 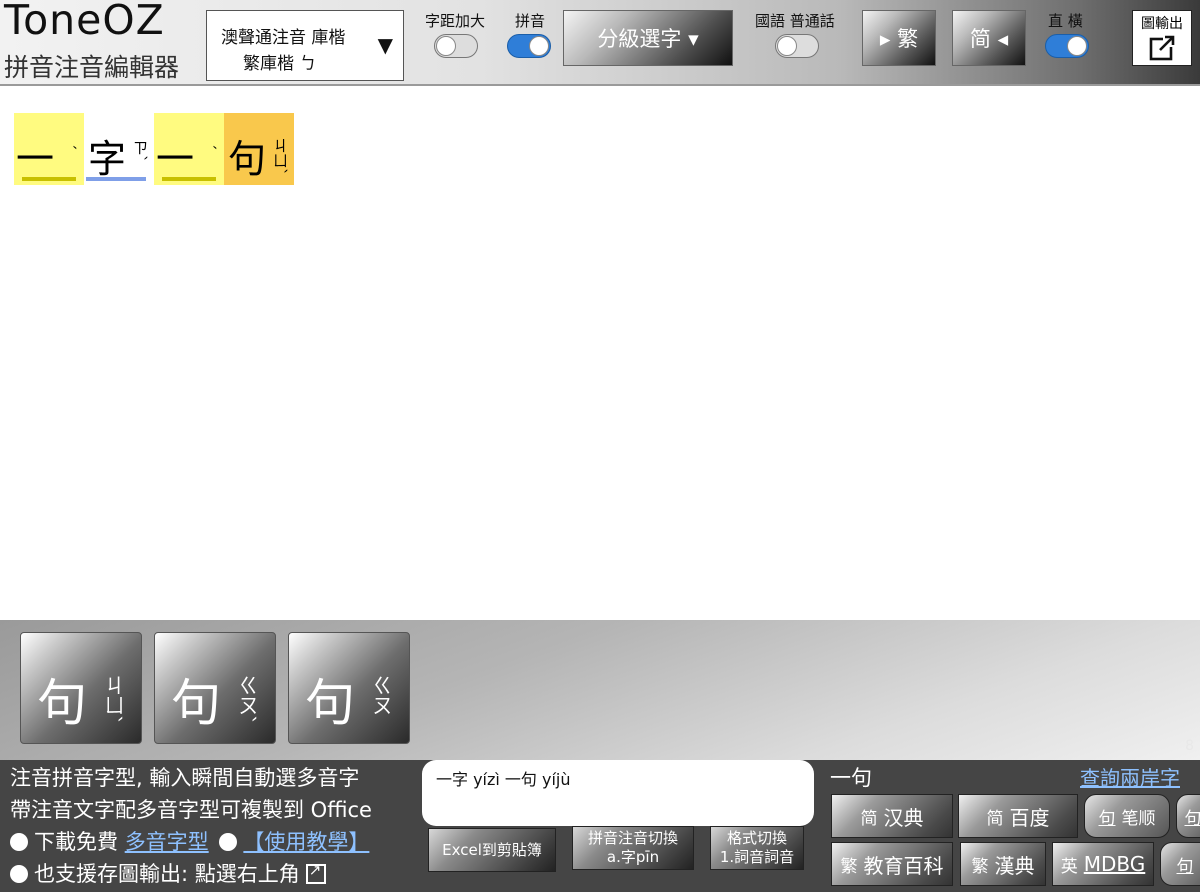 I want to click on query-cross-strait-link: 查詢兩岸字, so click(x=1130, y=776).